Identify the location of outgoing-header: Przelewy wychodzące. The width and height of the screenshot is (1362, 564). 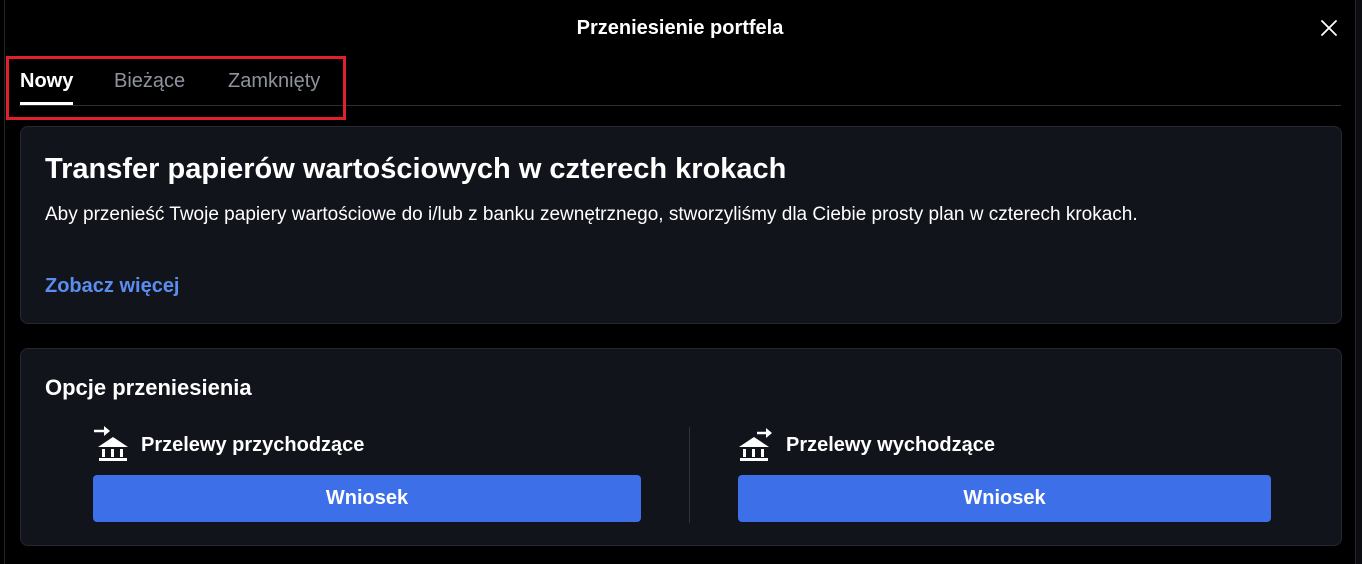
(1004, 445).